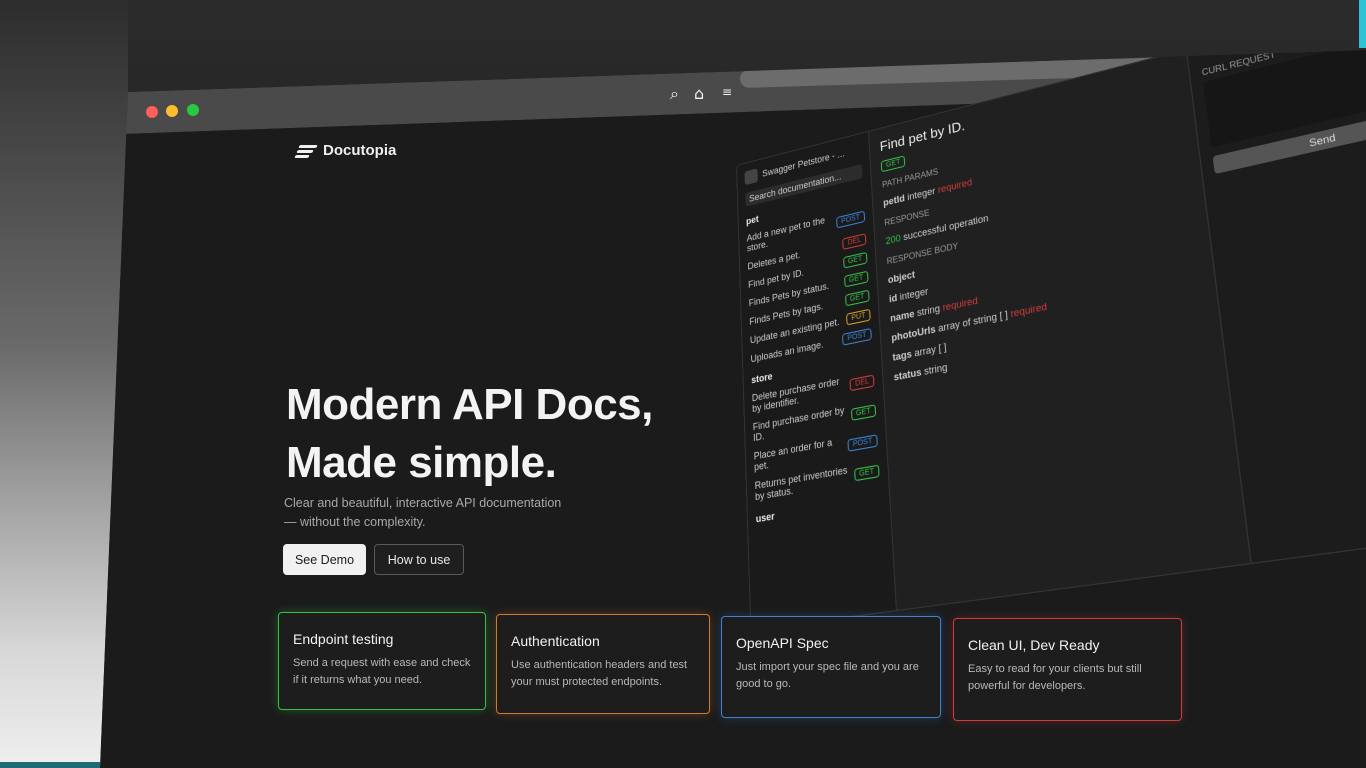 This screenshot has height=768, width=1366. What do you see at coordinates (727, 92) in the screenshot?
I see `site-settings-icon: ≡` at bounding box center [727, 92].